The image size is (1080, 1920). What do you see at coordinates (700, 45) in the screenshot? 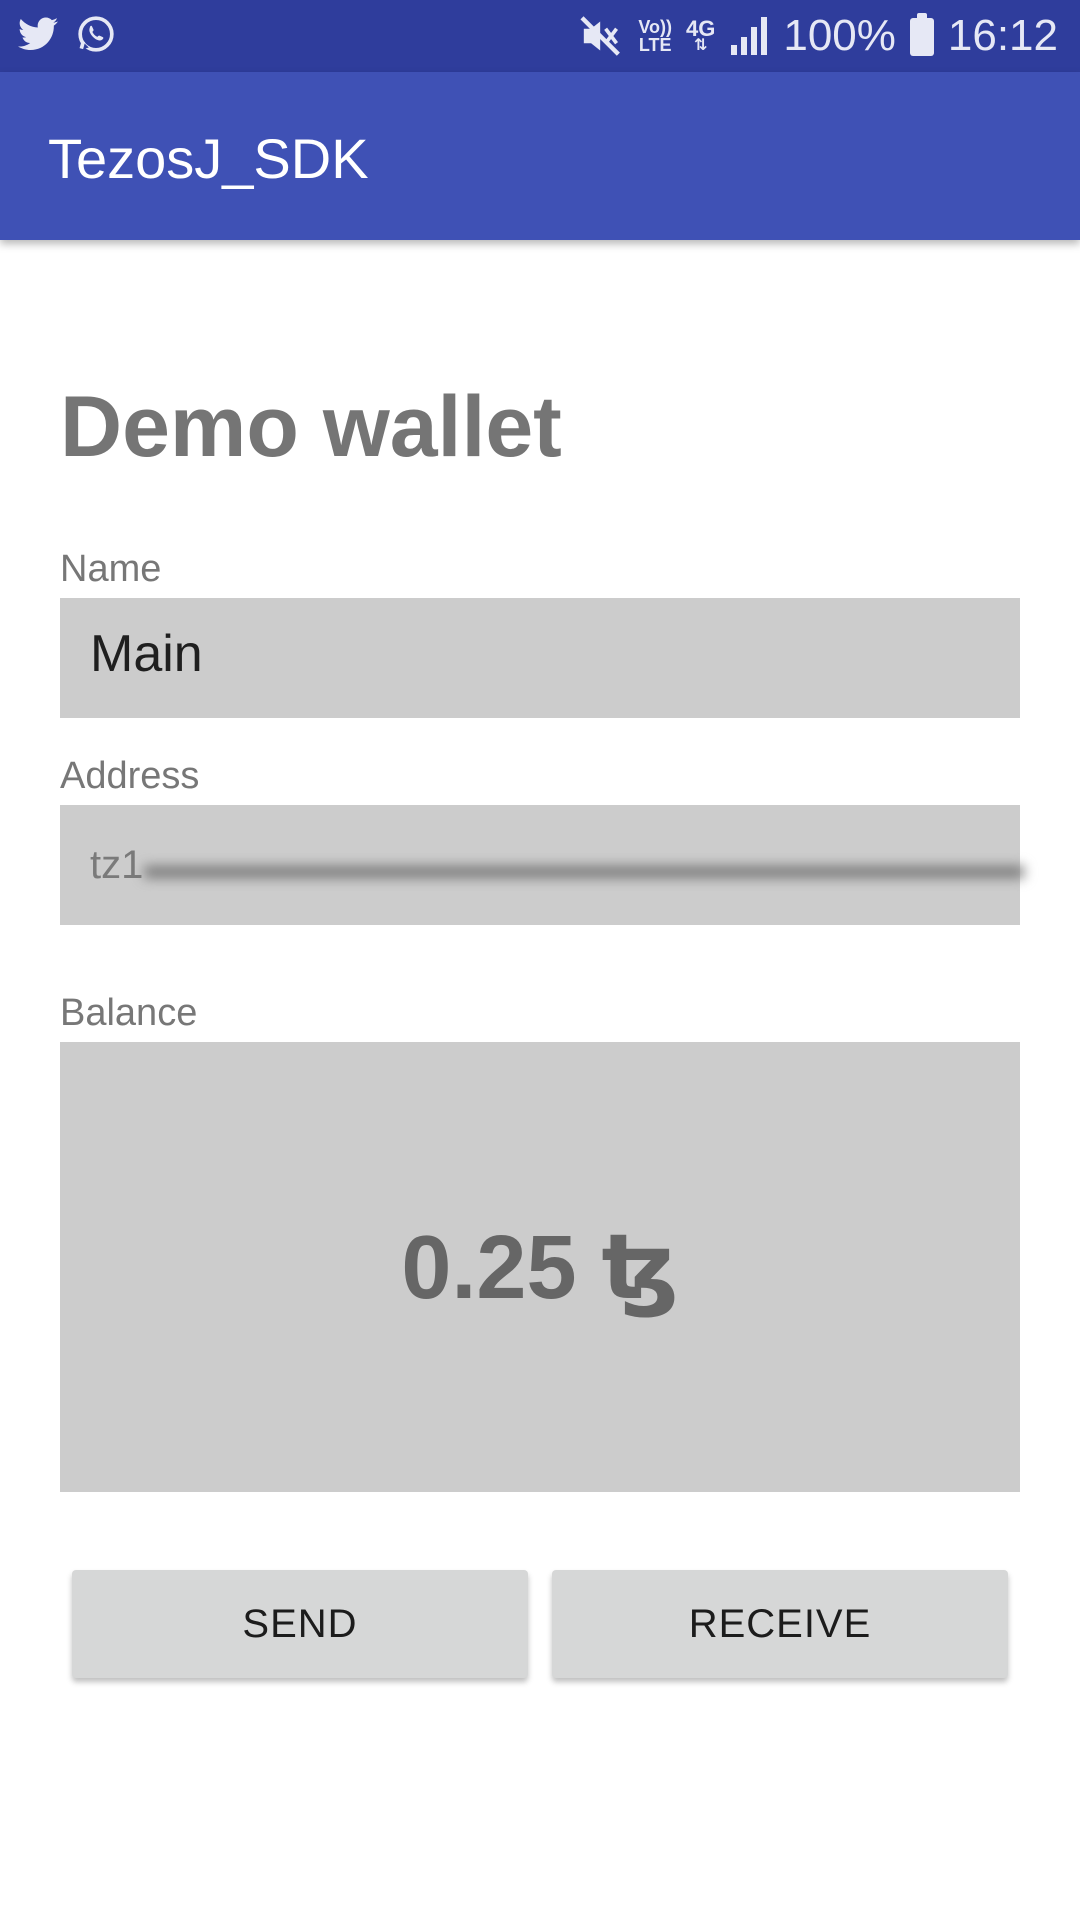
I see `data-arrows-icon: ⇅` at bounding box center [700, 45].